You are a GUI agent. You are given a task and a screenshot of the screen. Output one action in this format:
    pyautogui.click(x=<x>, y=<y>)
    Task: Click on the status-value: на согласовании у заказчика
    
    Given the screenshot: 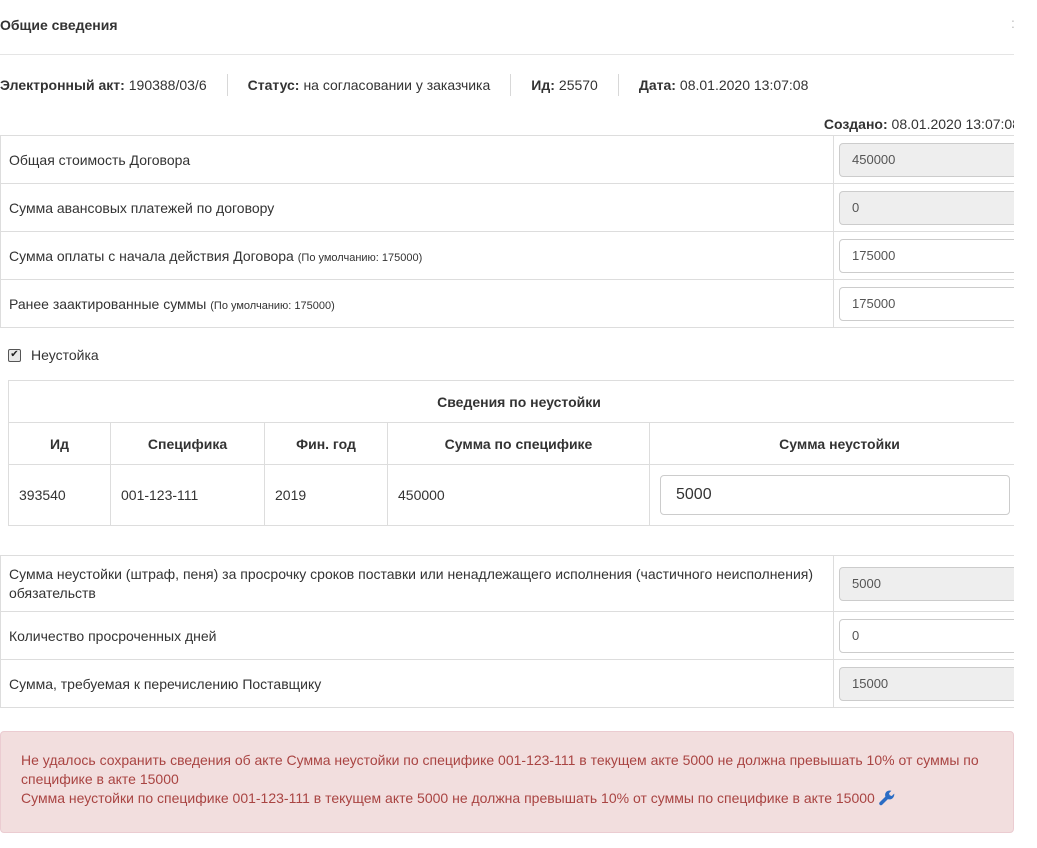 What is the action you would take?
    pyautogui.click(x=397, y=85)
    